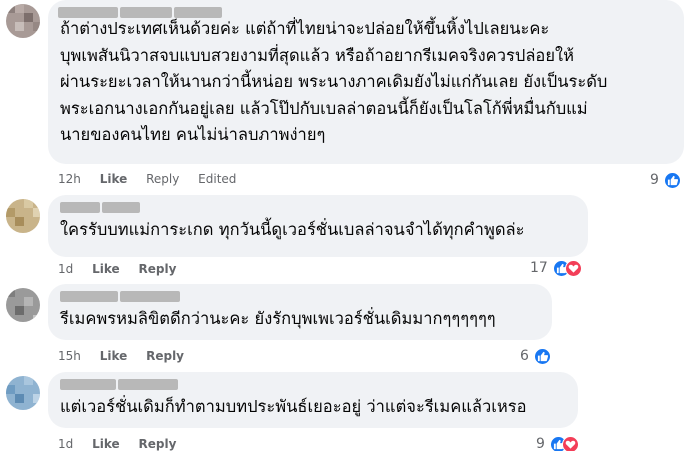  I want to click on edited-label: Edited, so click(217, 179).